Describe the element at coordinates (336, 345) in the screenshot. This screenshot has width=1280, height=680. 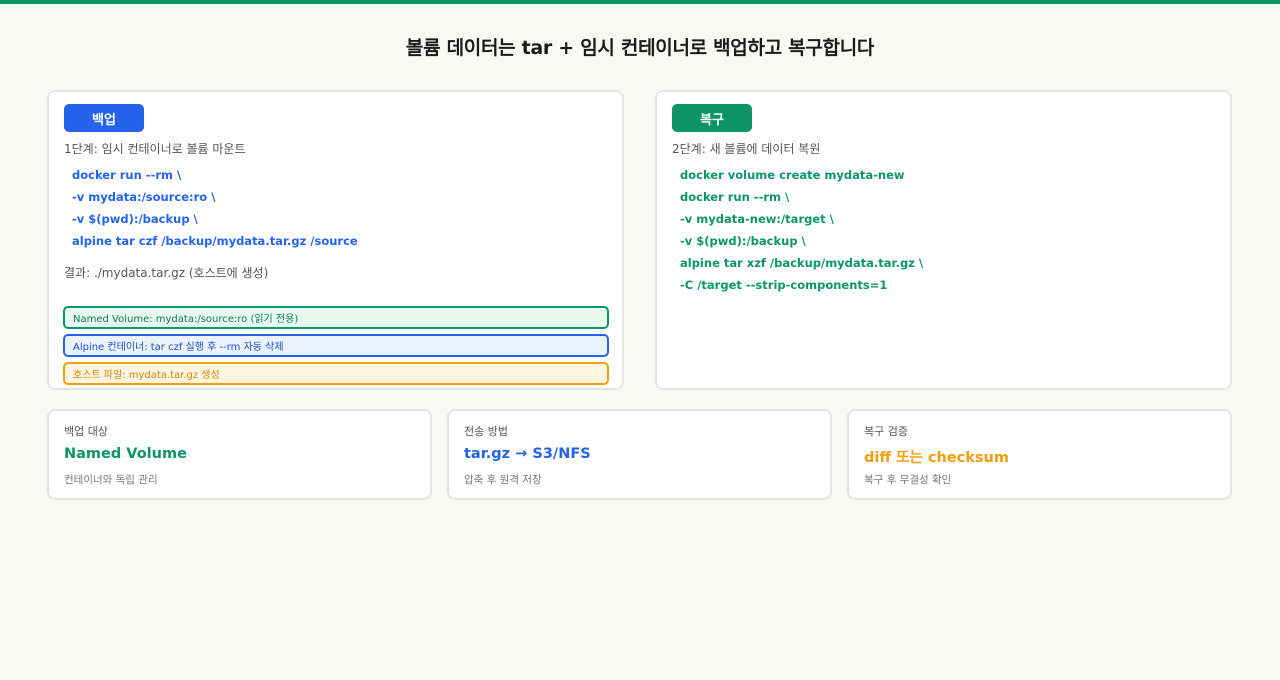
I see `flow-container-box: Alpine 컨테이너: tar czf 실행 후 --rm 자동 삭제` at that location.